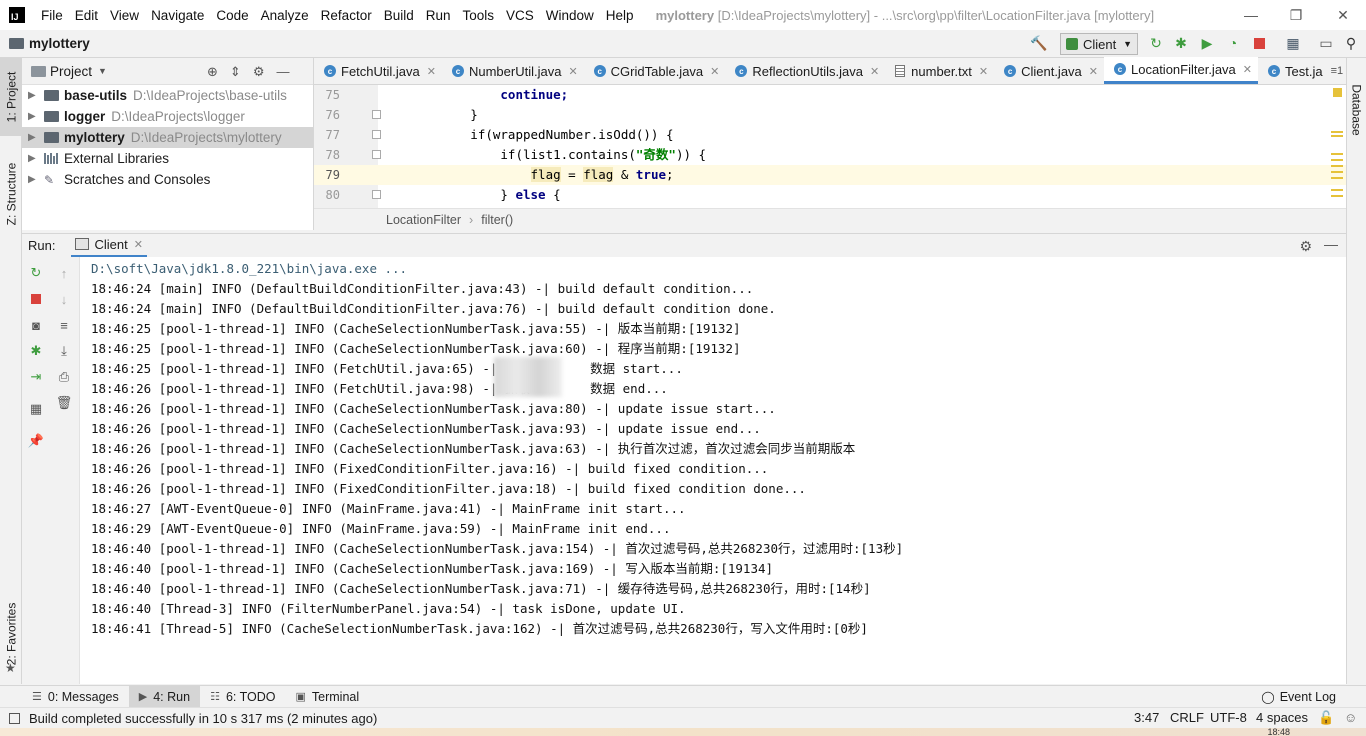 The image size is (1366, 736). I want to click on pin-icon: 📌, so click(36, 441).